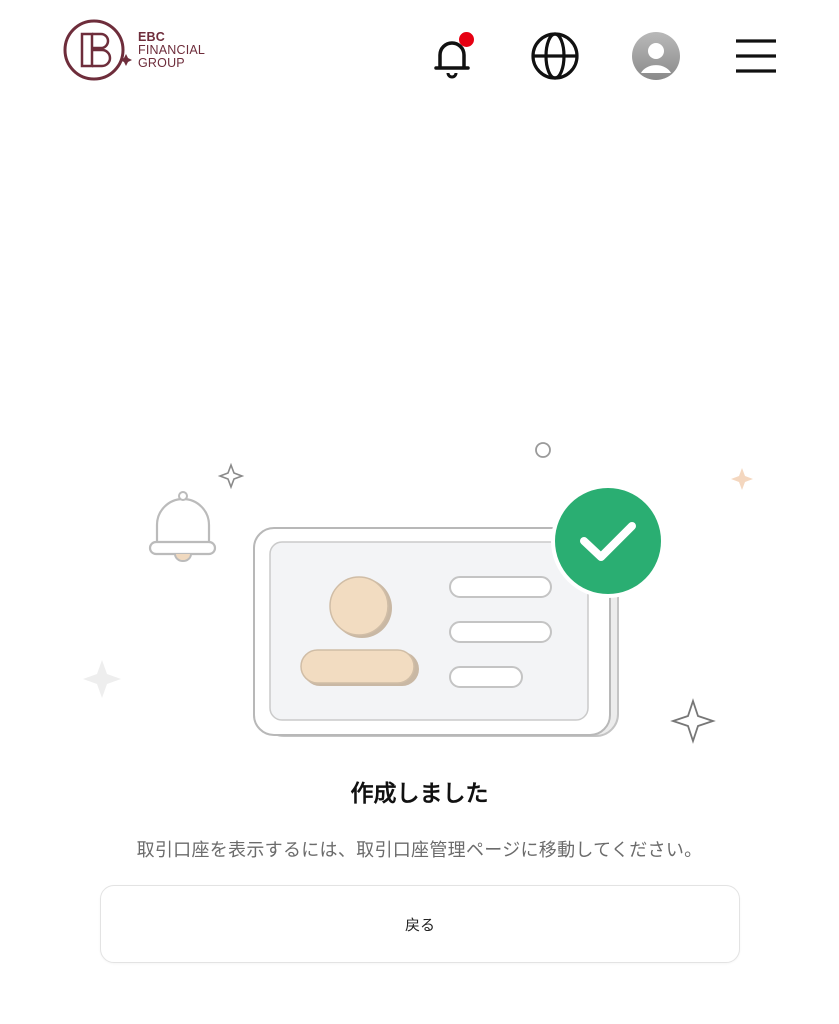 The height and width of the screenshot is (1024, 839). I want to click on globe-icon, so click(555, 56).